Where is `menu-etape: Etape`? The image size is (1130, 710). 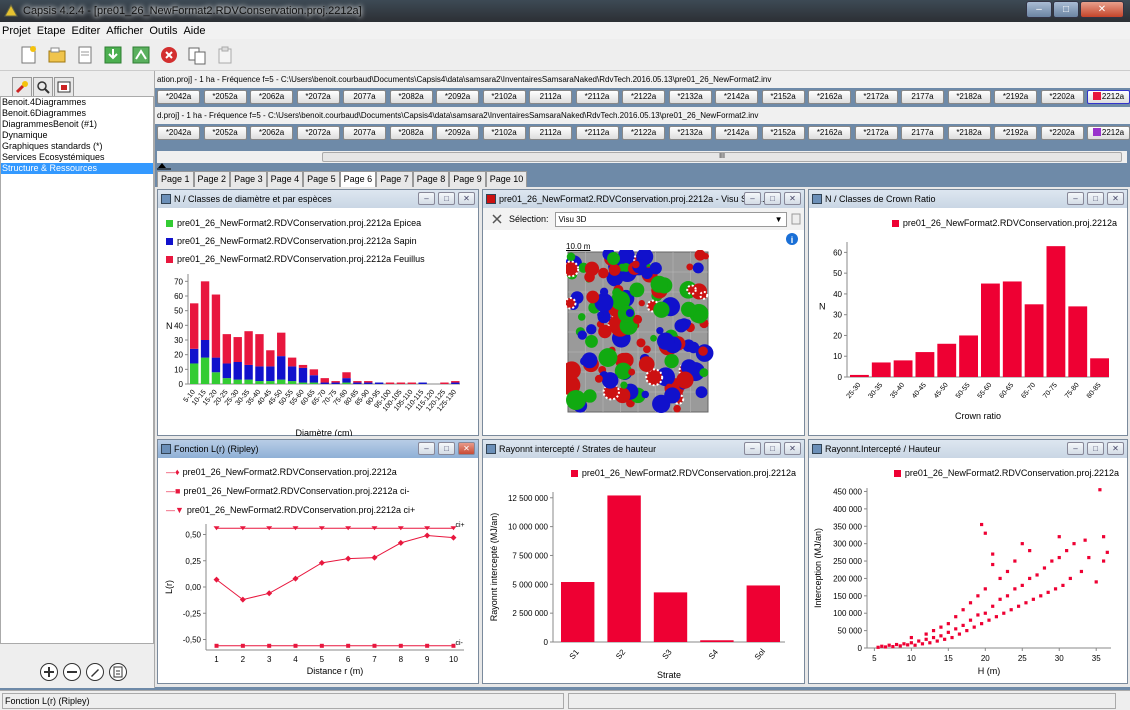 menu-etape: Etape is located at coordinates (51, 31).